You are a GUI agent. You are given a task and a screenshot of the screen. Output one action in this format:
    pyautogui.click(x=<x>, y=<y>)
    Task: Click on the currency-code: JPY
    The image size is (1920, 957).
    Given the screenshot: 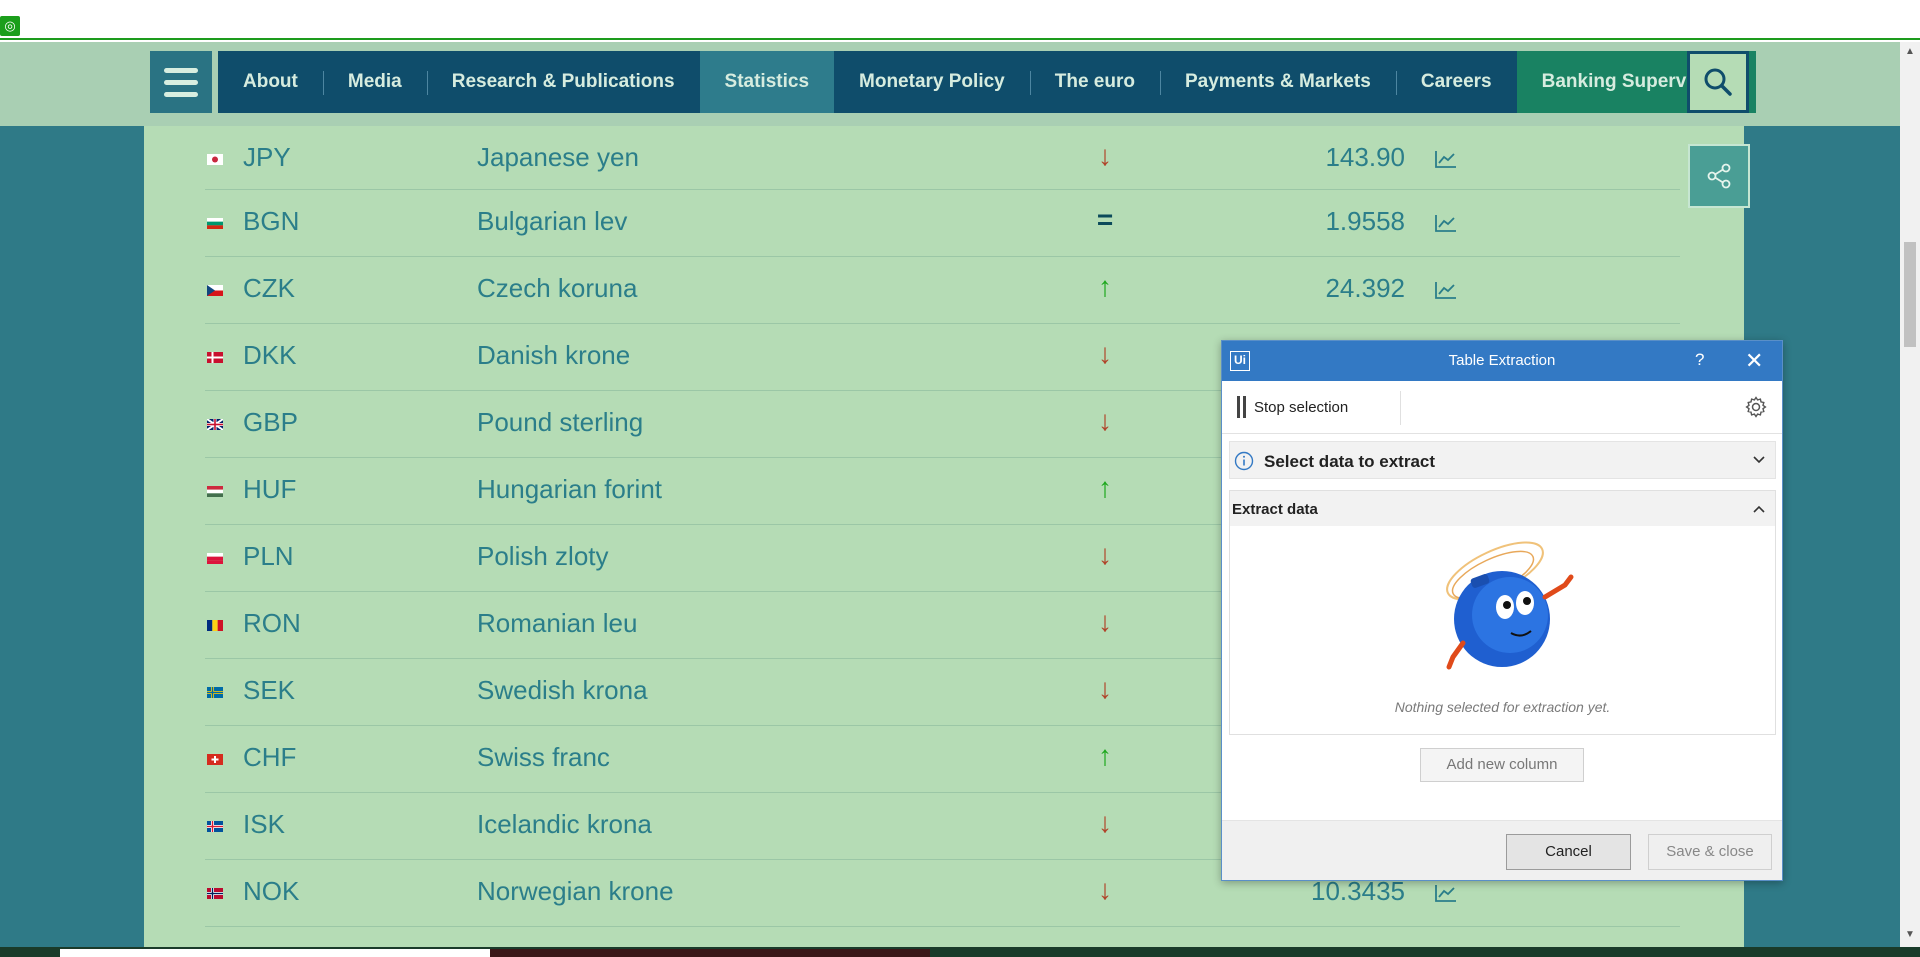 What is the action you would take?
    pyautogui.click(x=267, y=157)
    